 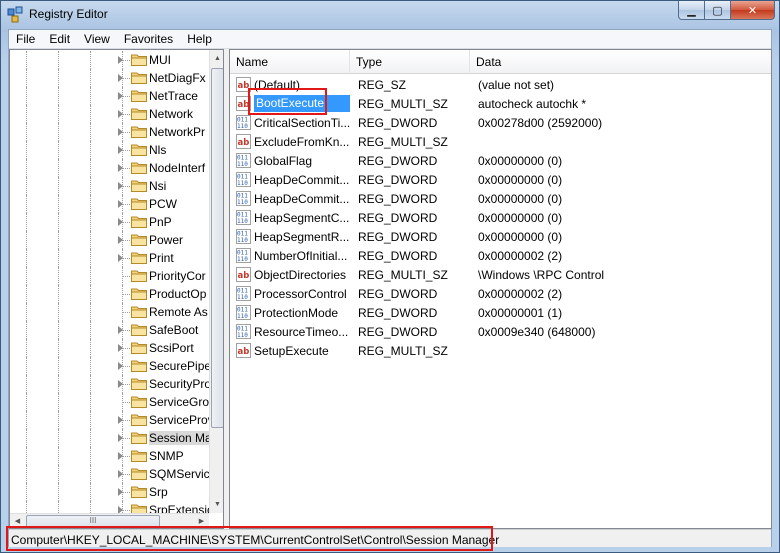 What do you see at coordinates (110, 132) in the screenshot?
I see `tree-item: NetworkPr` at bounding box center [110, 132].